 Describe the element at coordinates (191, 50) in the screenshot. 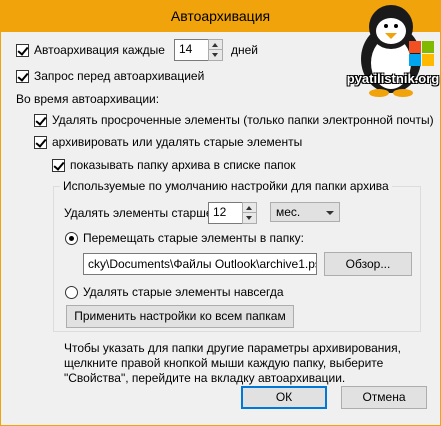

I see `days-input: 14` at that location.